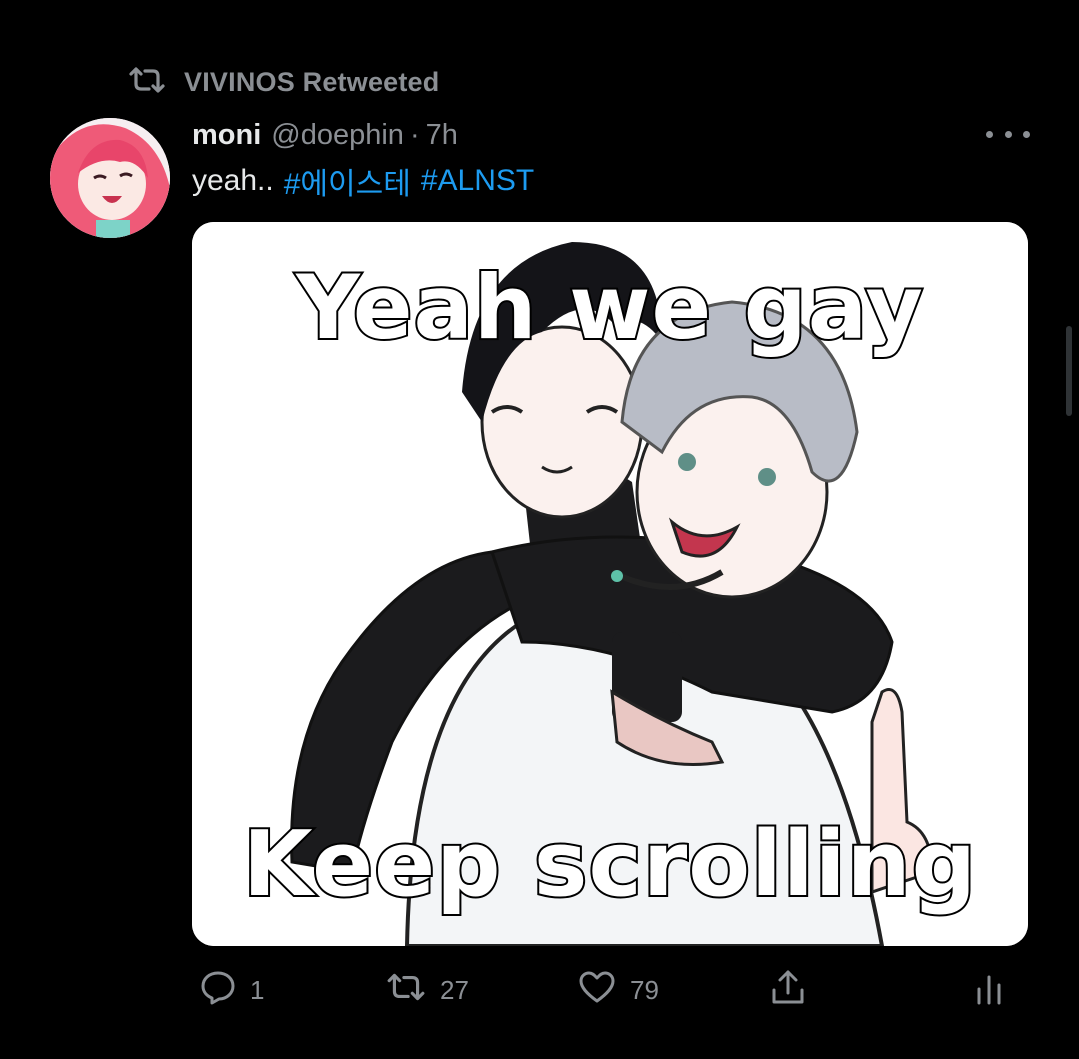 The height and width of the screenshot is (1059, 1079). Describe the element at coordinates (257, 989) in the screenshot. I see `reply-count: 1` at that location.